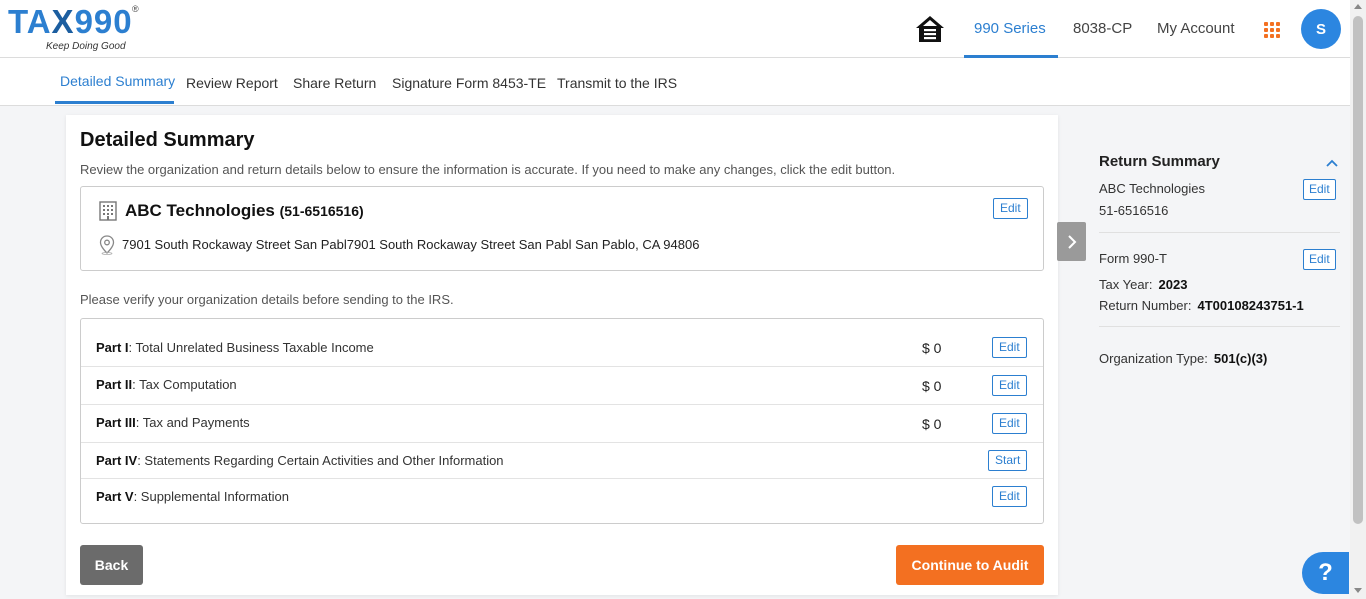 This screenshot has height=599, width=1366. I want to click on tab-detailed-summary: Detailed Summary, so click(117, 81).